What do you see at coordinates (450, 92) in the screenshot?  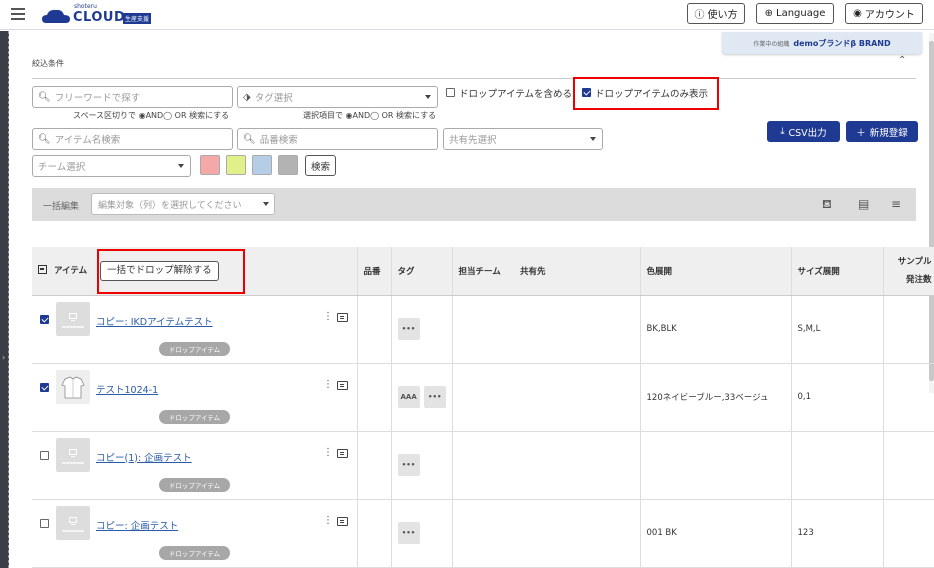 I see `include-drop-checkbox` at bounding box center [450, 92].